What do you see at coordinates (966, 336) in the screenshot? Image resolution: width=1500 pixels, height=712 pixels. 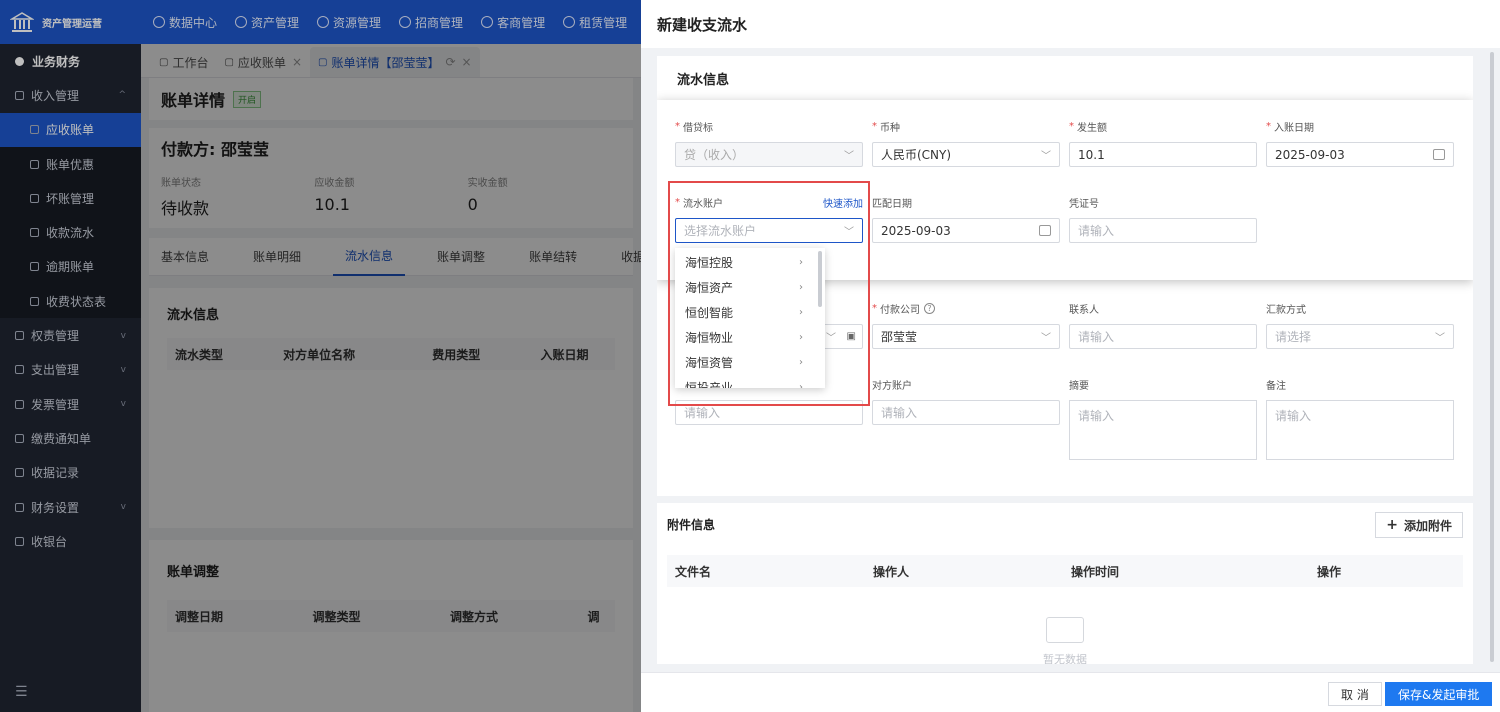 I see `pay-company-select: 邵莹莹 ﹀` at bounding box center [966, 336].